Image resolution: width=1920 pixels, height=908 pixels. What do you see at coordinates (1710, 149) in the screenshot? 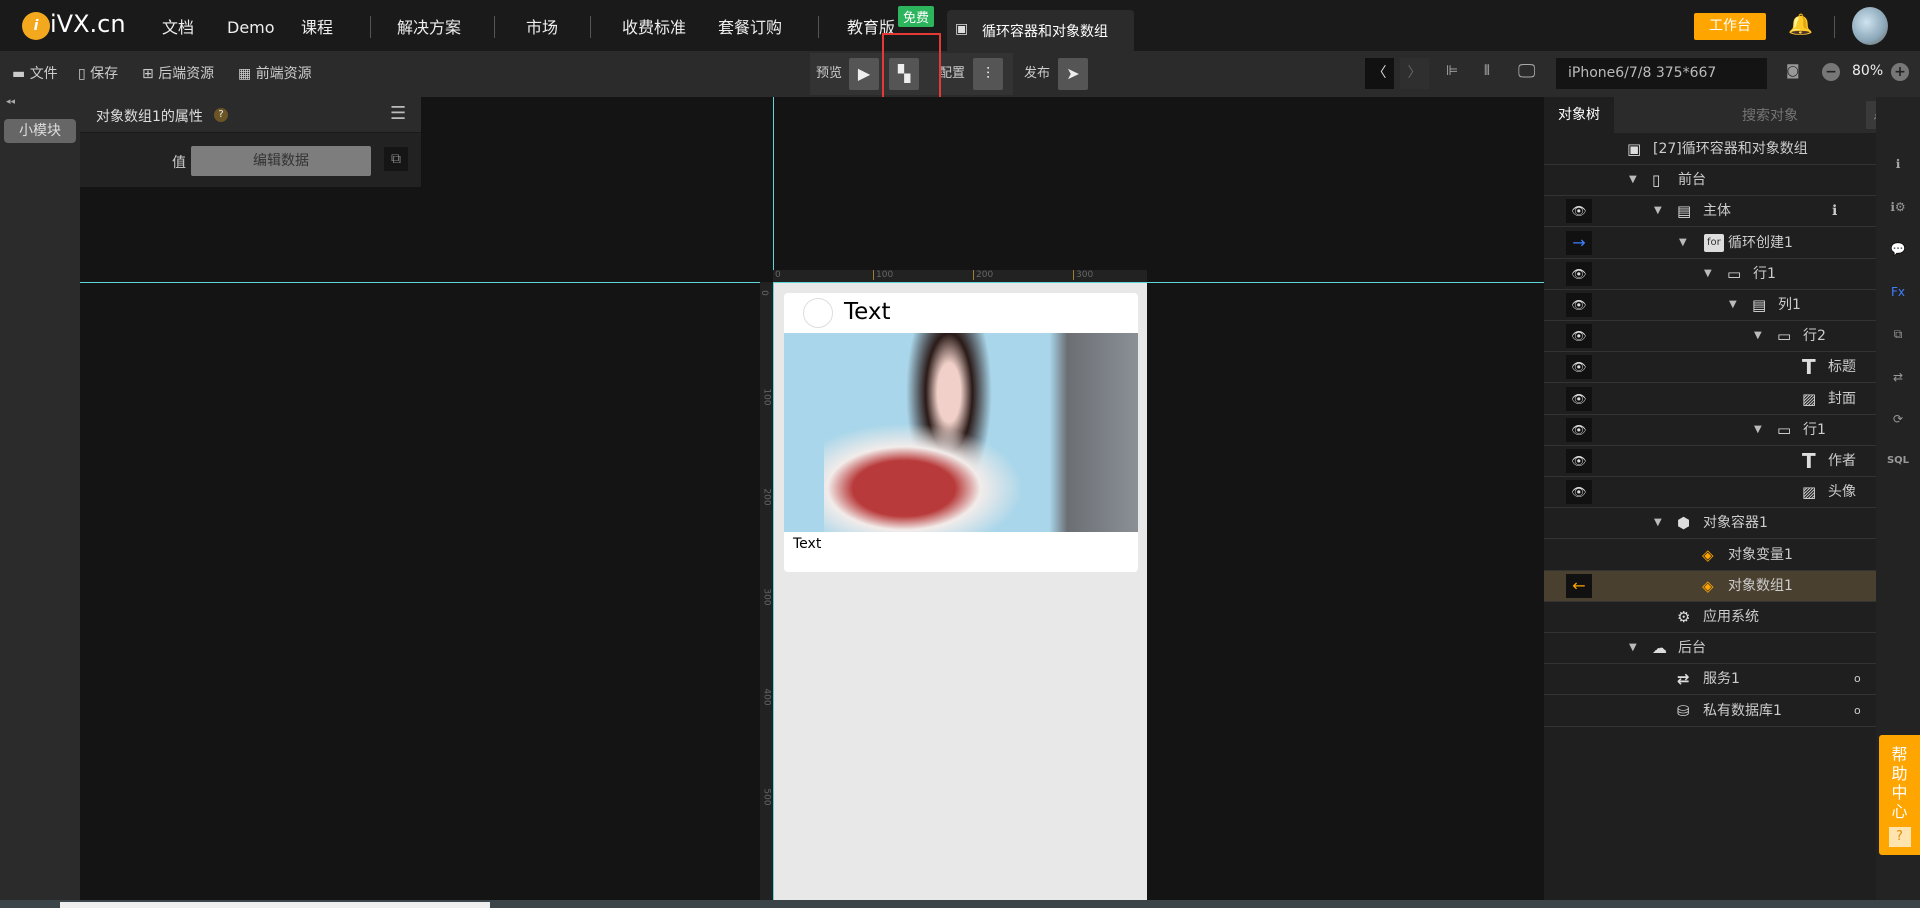
I see `tree-item: ▣ [27]循环容器和对象数组` at bounding box center [1710, 149].